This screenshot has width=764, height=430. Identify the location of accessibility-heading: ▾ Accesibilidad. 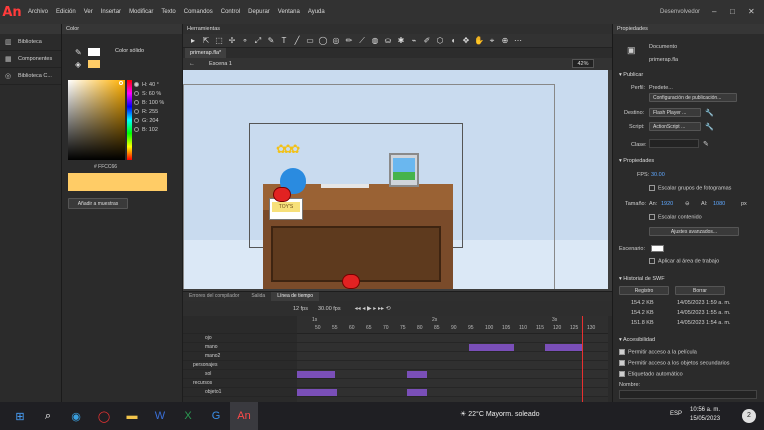
(637, 340).